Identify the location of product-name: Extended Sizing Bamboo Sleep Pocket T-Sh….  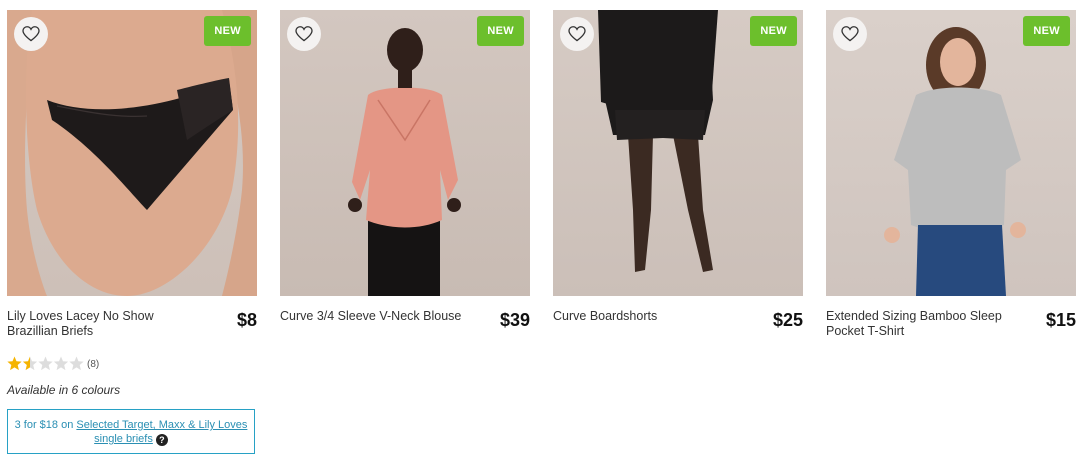
(921, 324).